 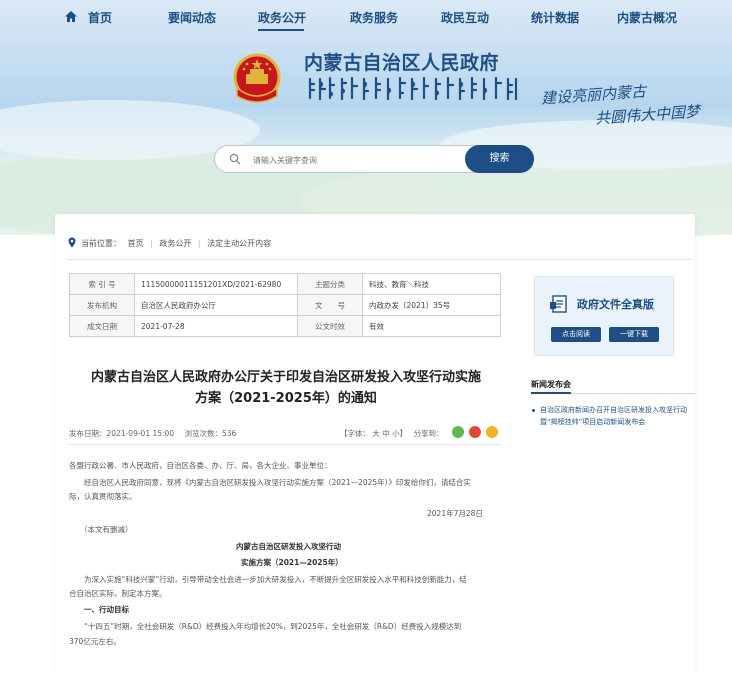 What do you see at coordinates (136, 243) in the screenshot?
I see `breadcrumb-home: 首页` at bounding box center [136, 243].